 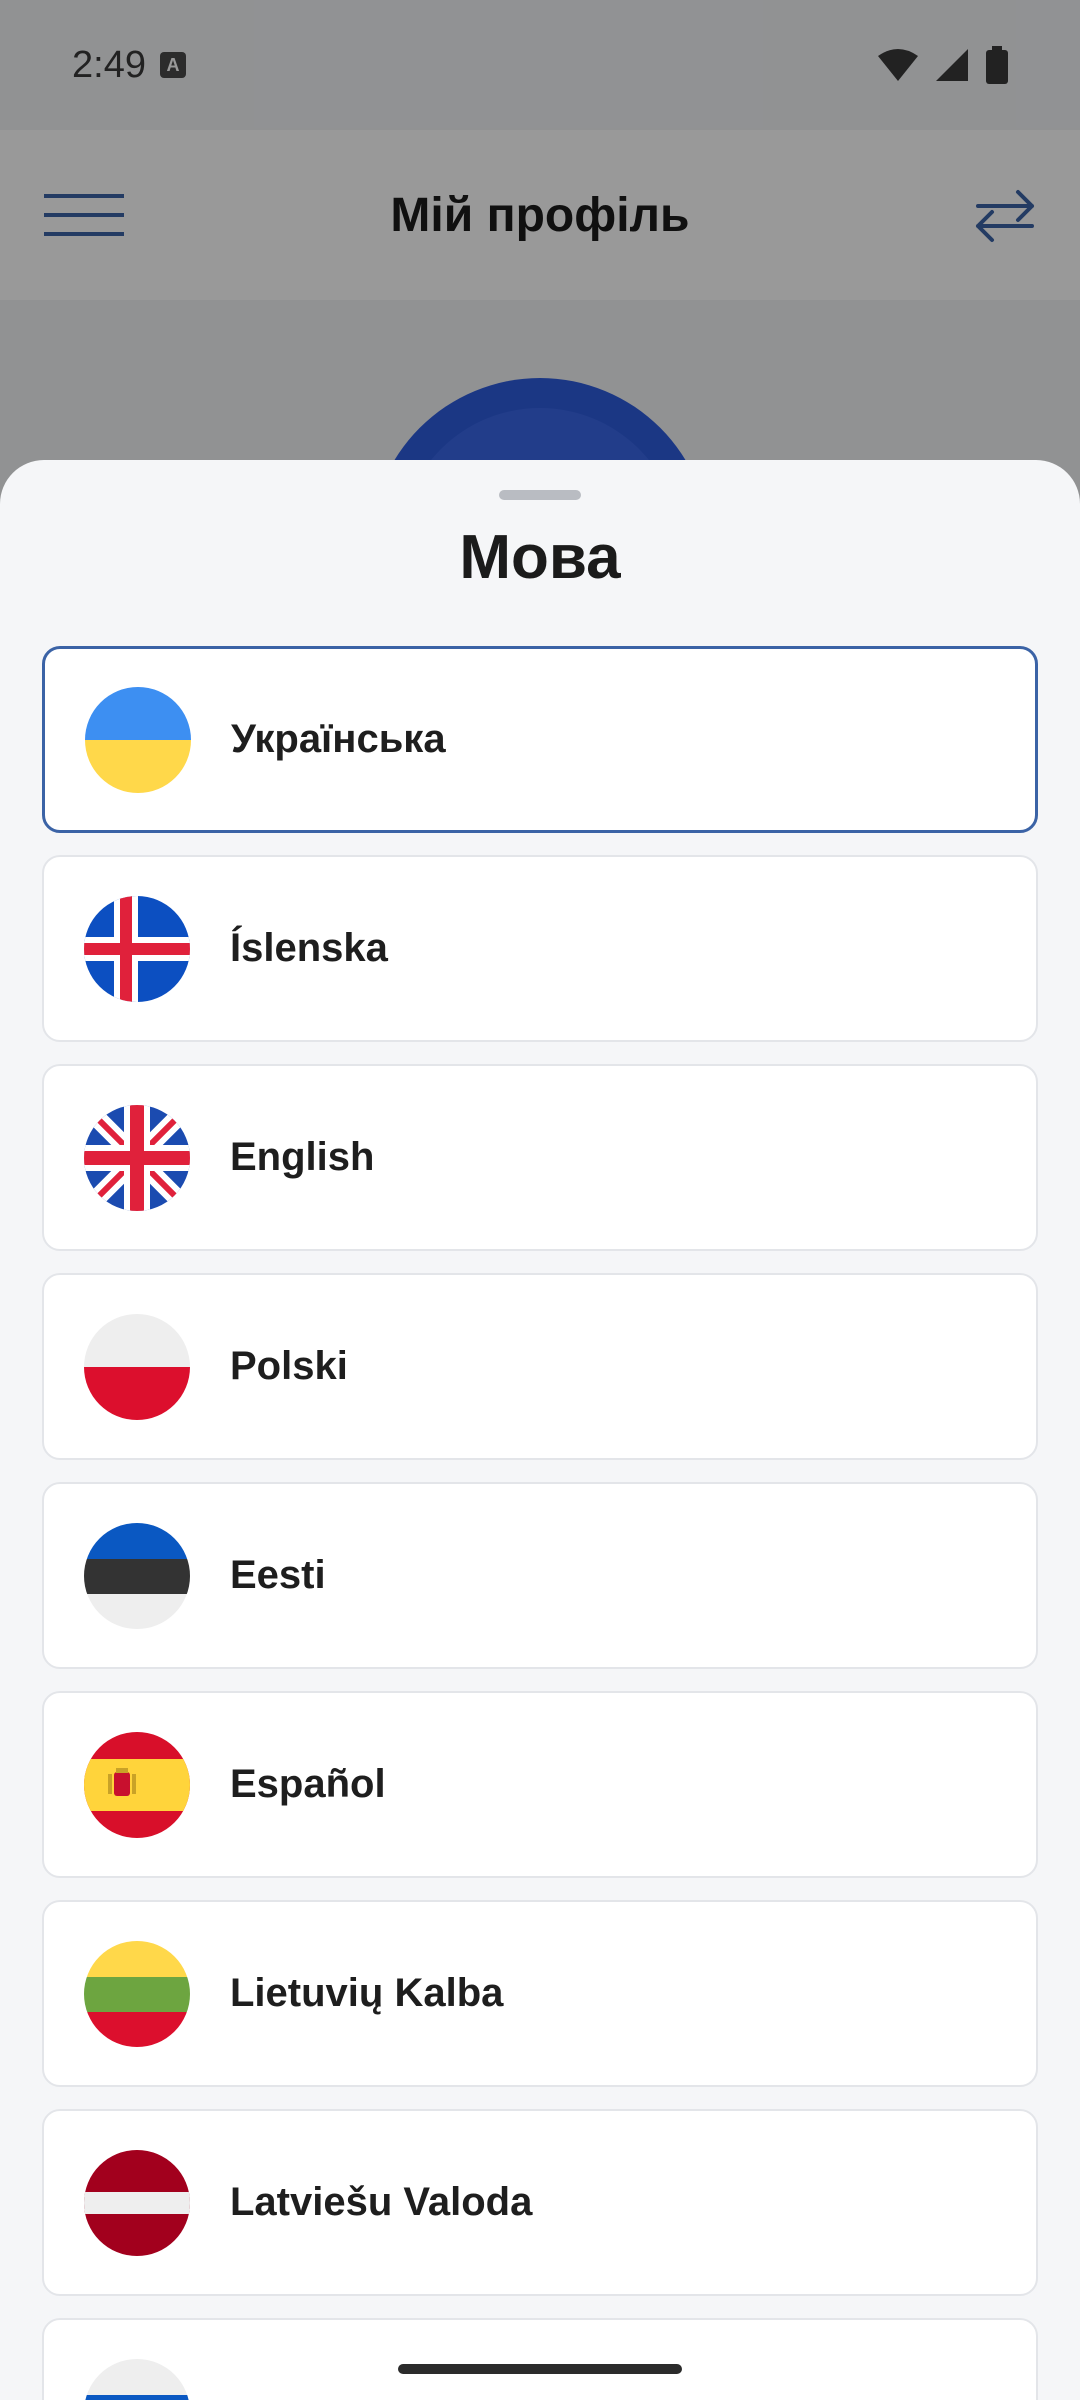 I want to click on language-label: Íslenska, so click(x=309, y=948).